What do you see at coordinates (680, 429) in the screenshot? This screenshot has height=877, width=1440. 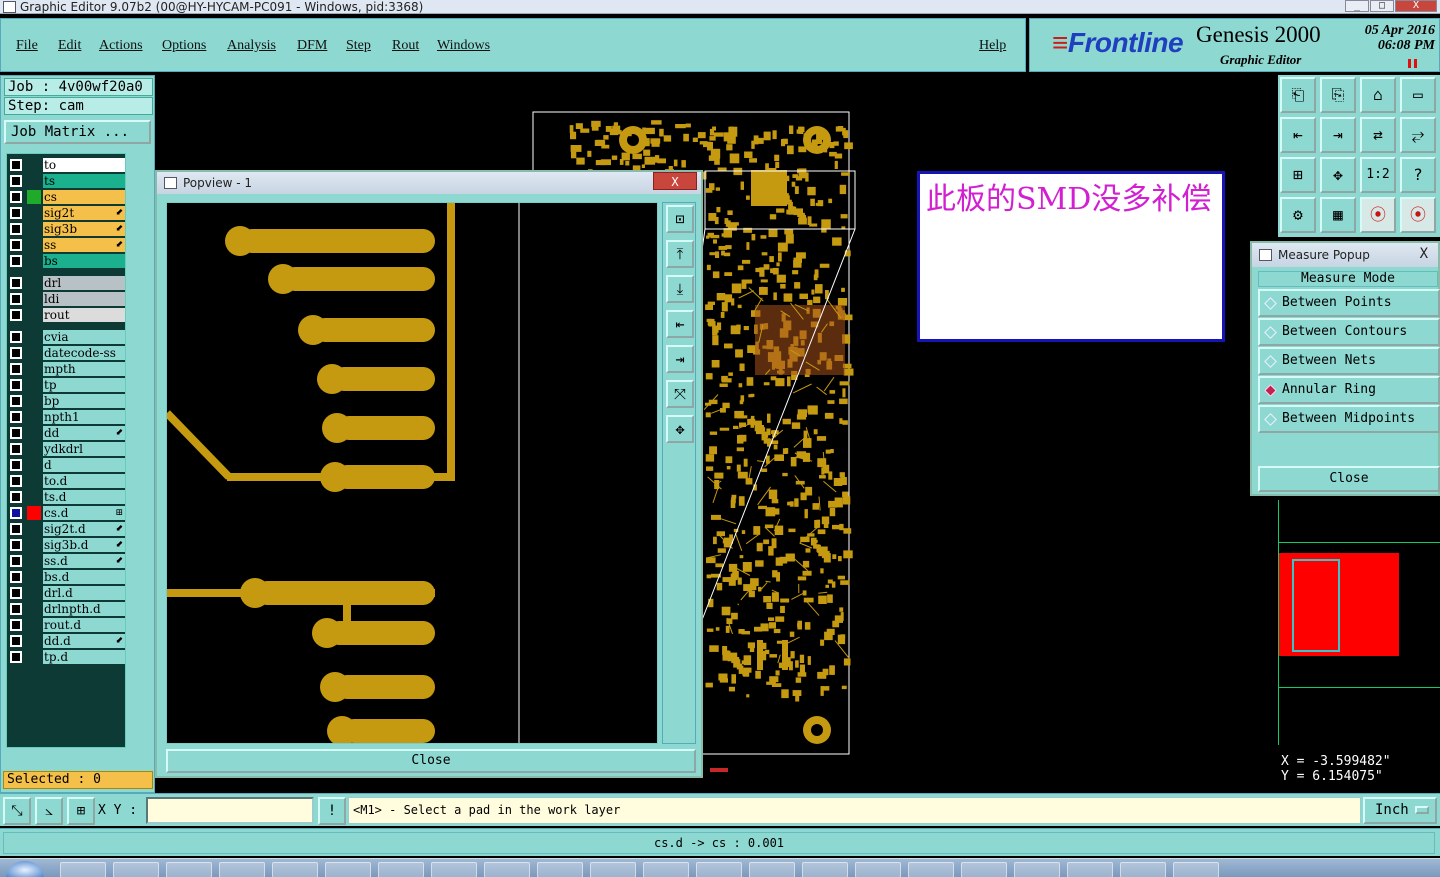 I see `center-icon: ✥` at bounding box center [680, 429].